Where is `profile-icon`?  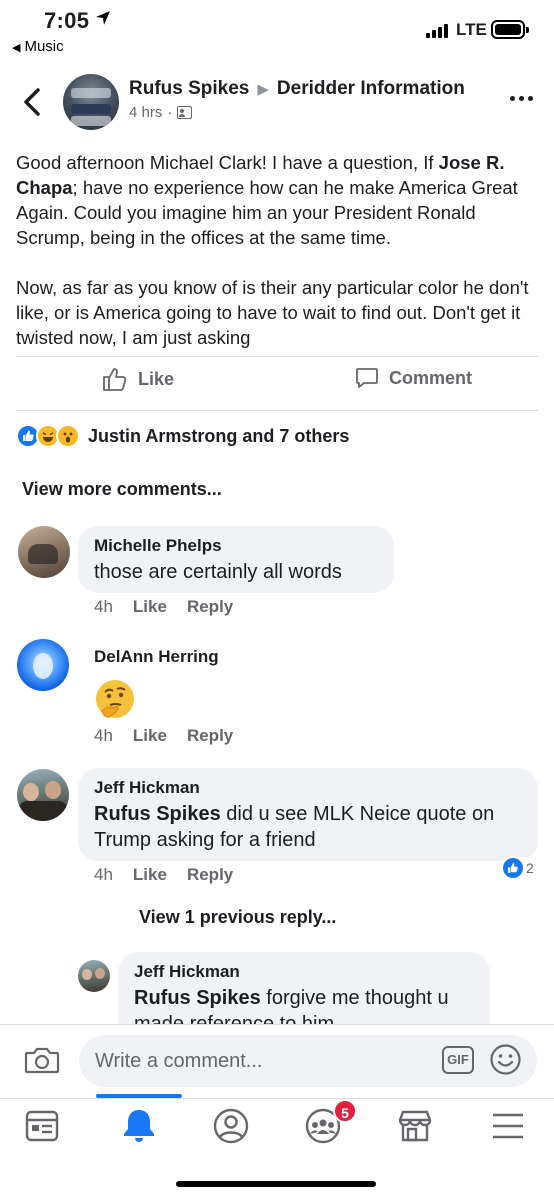 profile-icon is located at coordinates (231, 1126).